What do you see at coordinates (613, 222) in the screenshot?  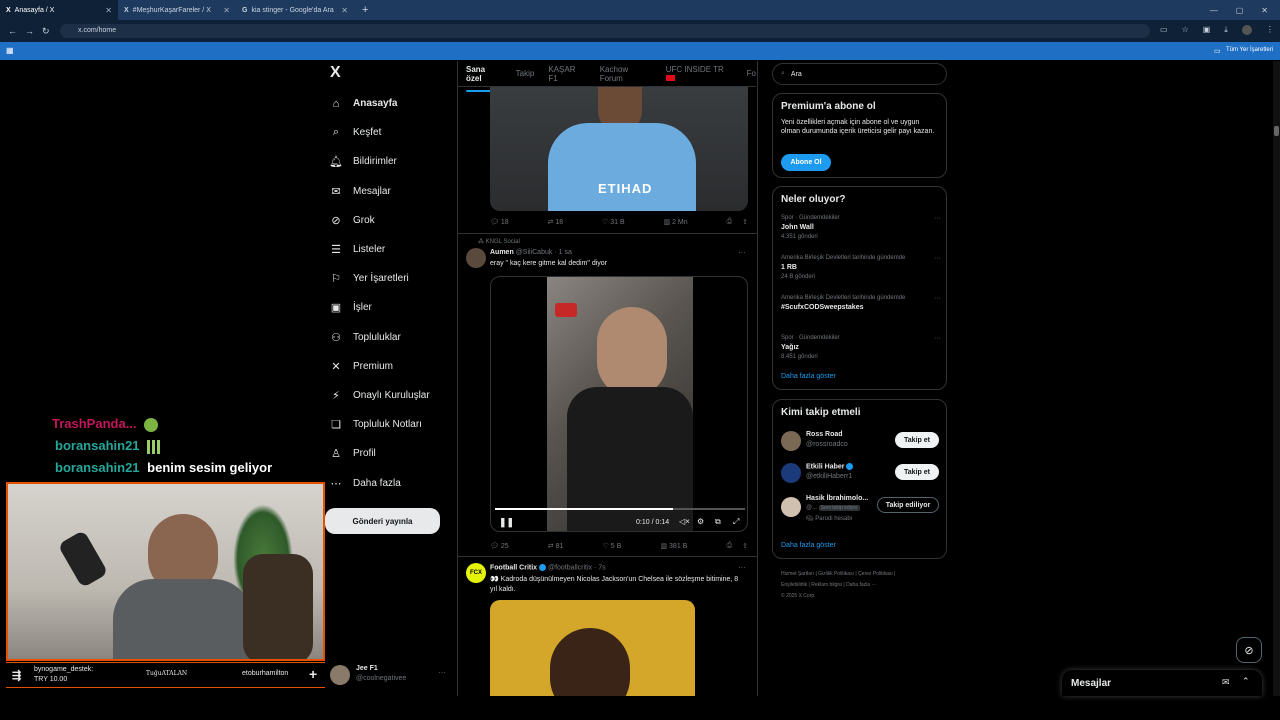 I see `like-button: ♡ 31 B` at bounding box center [613, 222].